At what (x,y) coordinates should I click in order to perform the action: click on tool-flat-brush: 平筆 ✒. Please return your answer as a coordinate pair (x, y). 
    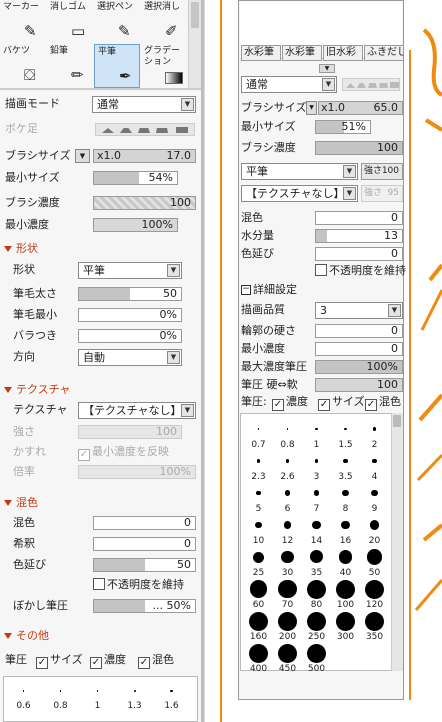
    Looking at the image, I should click on (117, 66).